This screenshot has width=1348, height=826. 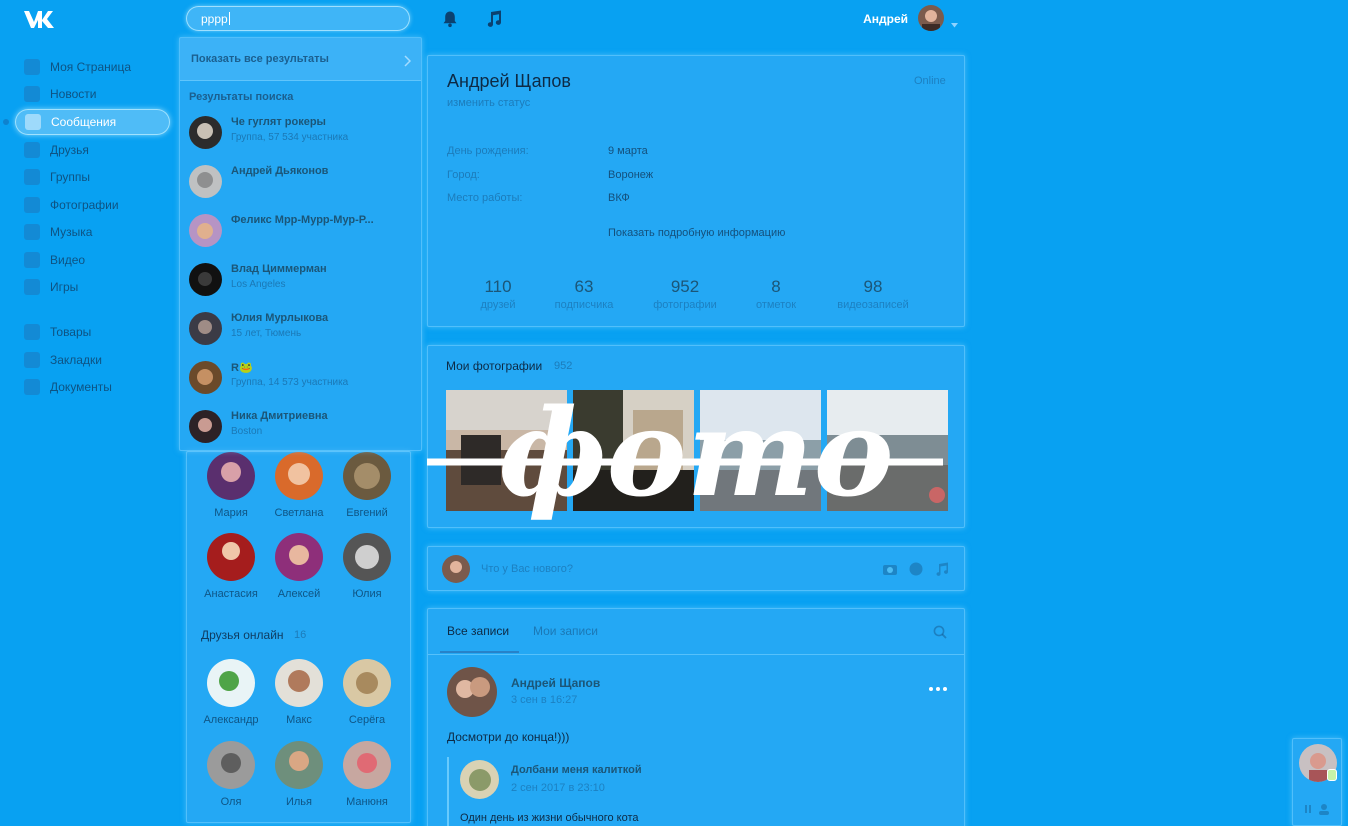 I want to click on sidebar-item-friends: Друзья, so click(x=92, y=150).